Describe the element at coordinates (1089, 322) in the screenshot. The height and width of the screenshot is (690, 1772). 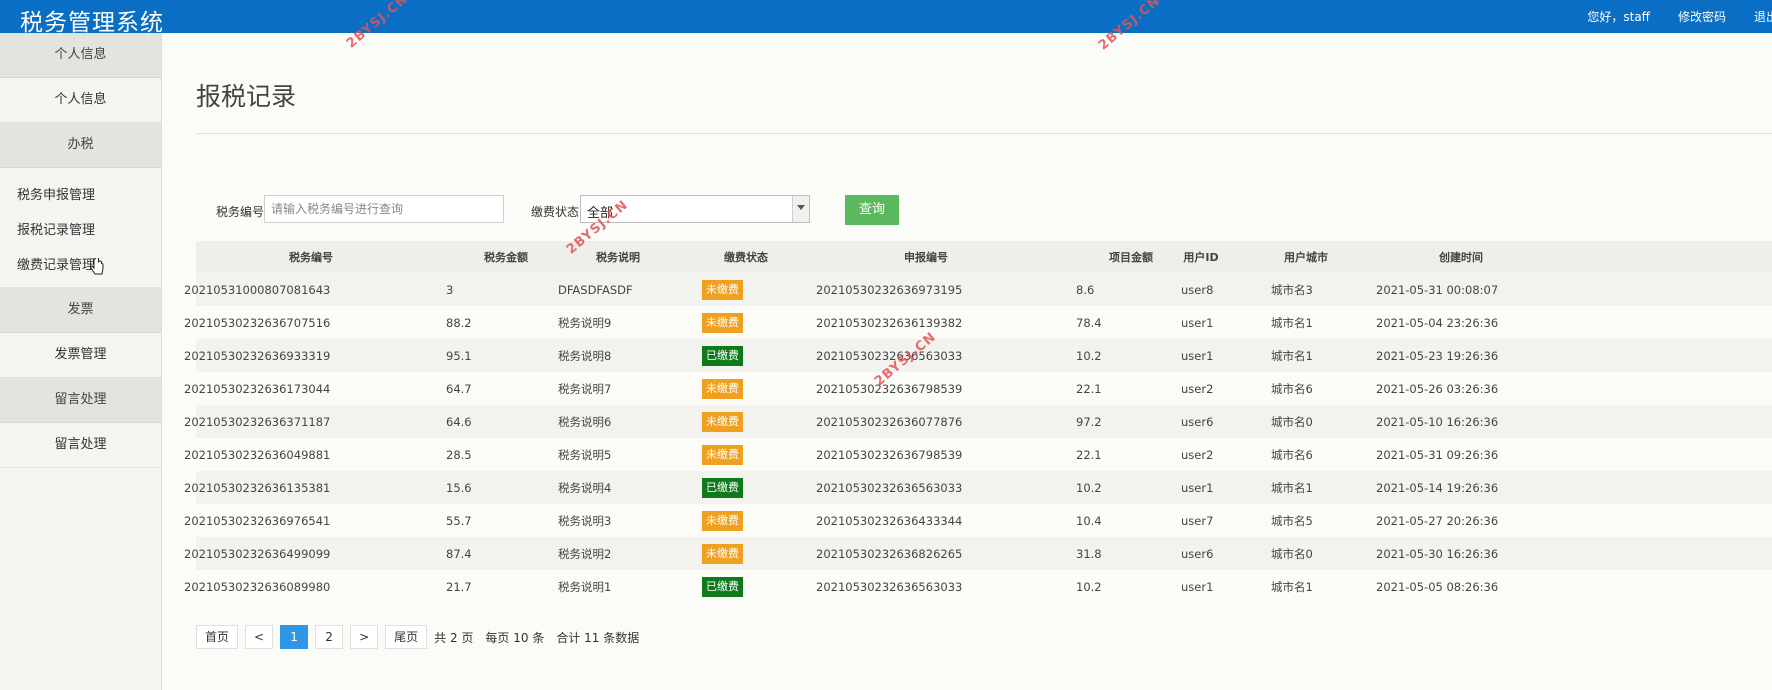
I see `table-cell: 78.4` at that location.